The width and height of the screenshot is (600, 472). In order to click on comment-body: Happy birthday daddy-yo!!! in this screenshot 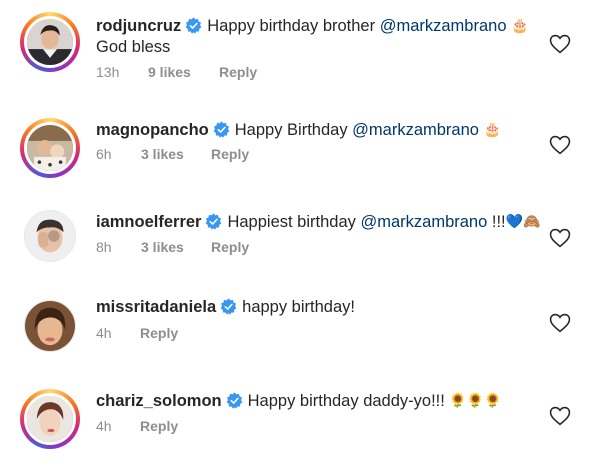, I will do `click(346, 401)`.